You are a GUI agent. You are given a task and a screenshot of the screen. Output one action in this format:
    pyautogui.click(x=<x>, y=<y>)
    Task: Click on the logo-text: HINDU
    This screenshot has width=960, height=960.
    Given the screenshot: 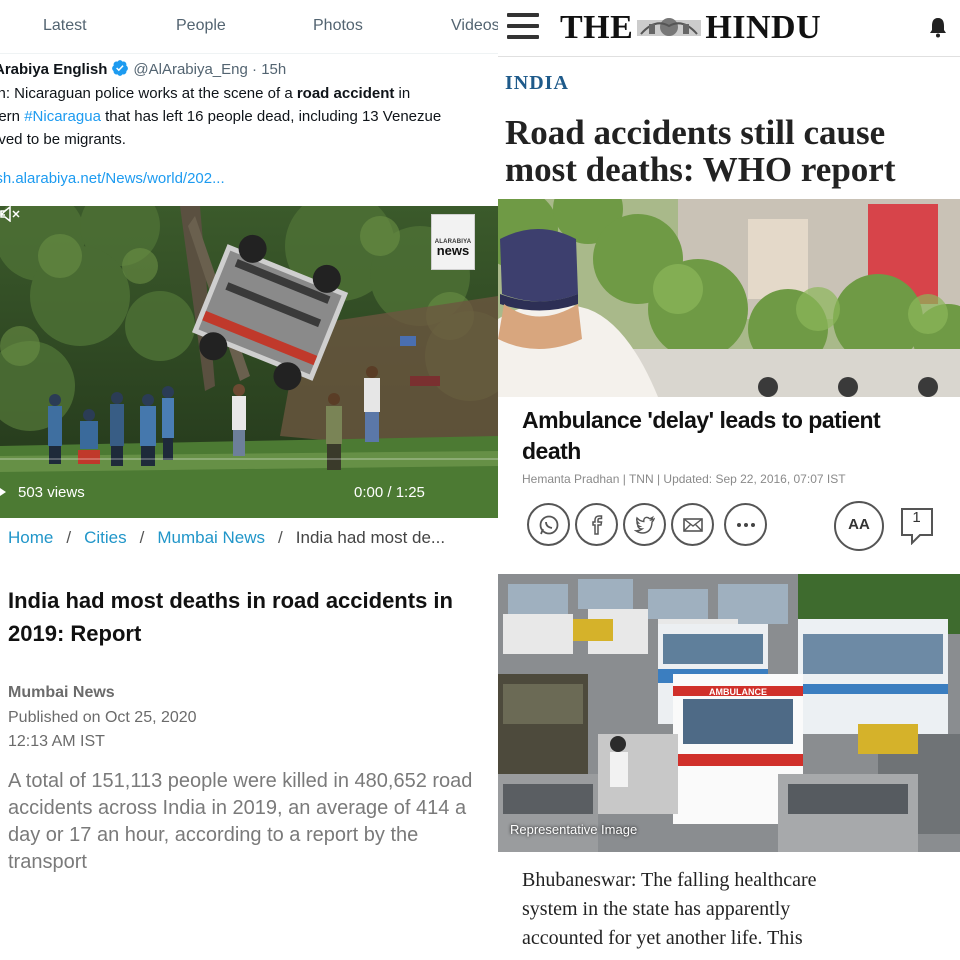 What is the action you would take?
    pyautogui.click(x=763, y=27)
    